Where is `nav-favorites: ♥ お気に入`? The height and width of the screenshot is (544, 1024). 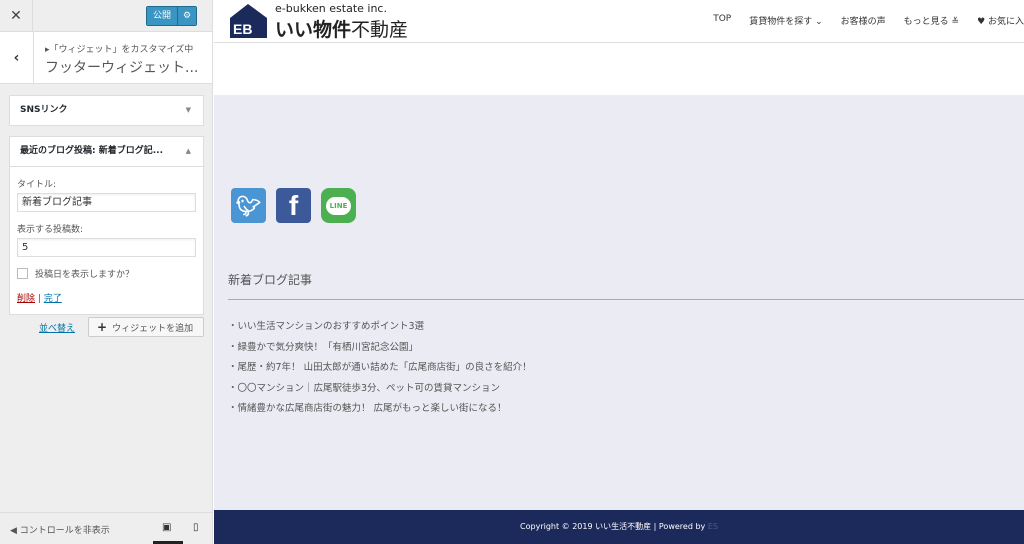
nav-favorites: ♥ お気に入 is located at coordinates (1000, 20).